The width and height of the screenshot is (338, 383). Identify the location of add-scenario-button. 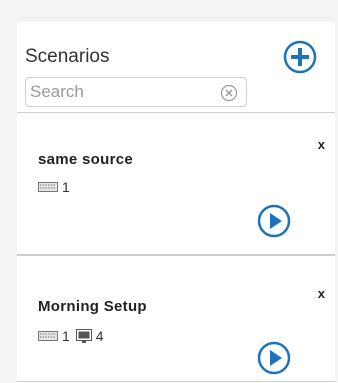
(300, 57).